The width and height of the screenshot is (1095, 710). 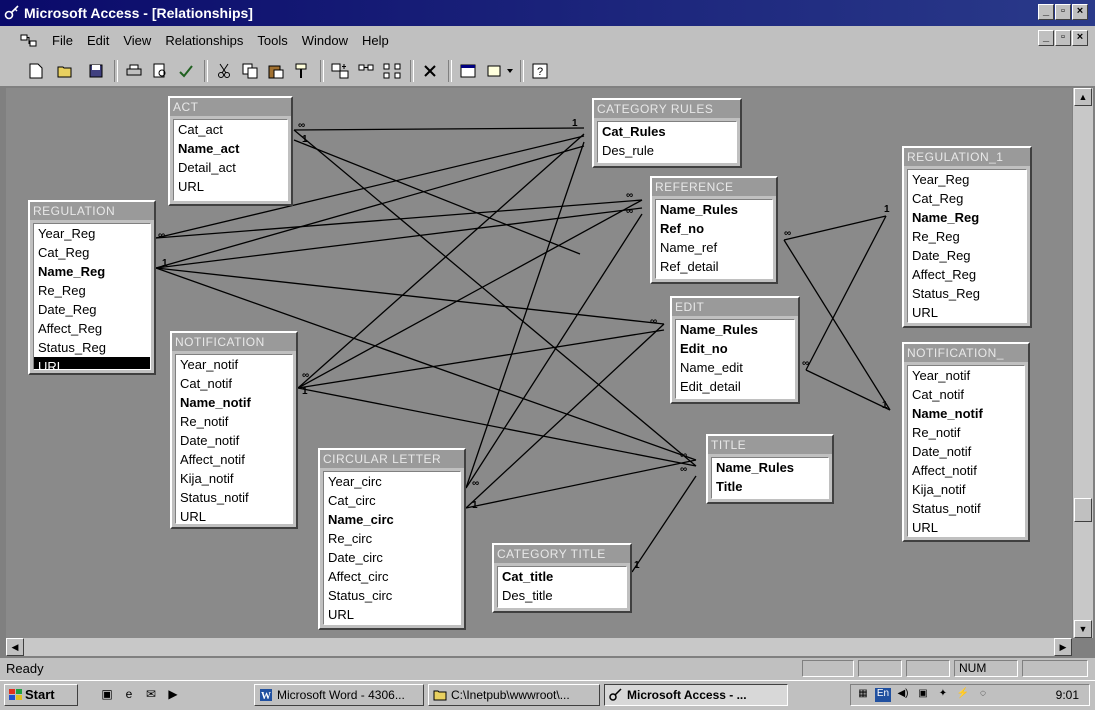 What do you see at coordinates (36, 71) in the screenshot?
I see `new-icon` at bounding box center [36, 71].